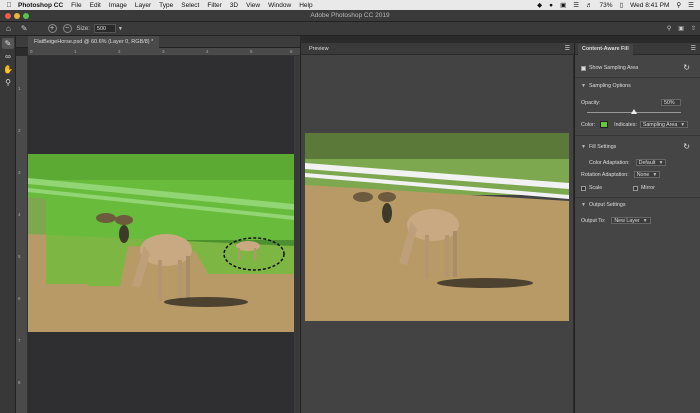  What do you see at coordinates (664, 124) in the screenshot?
I see `indicates-select: Sampling Area ▼` at bounding box center [664, 124].